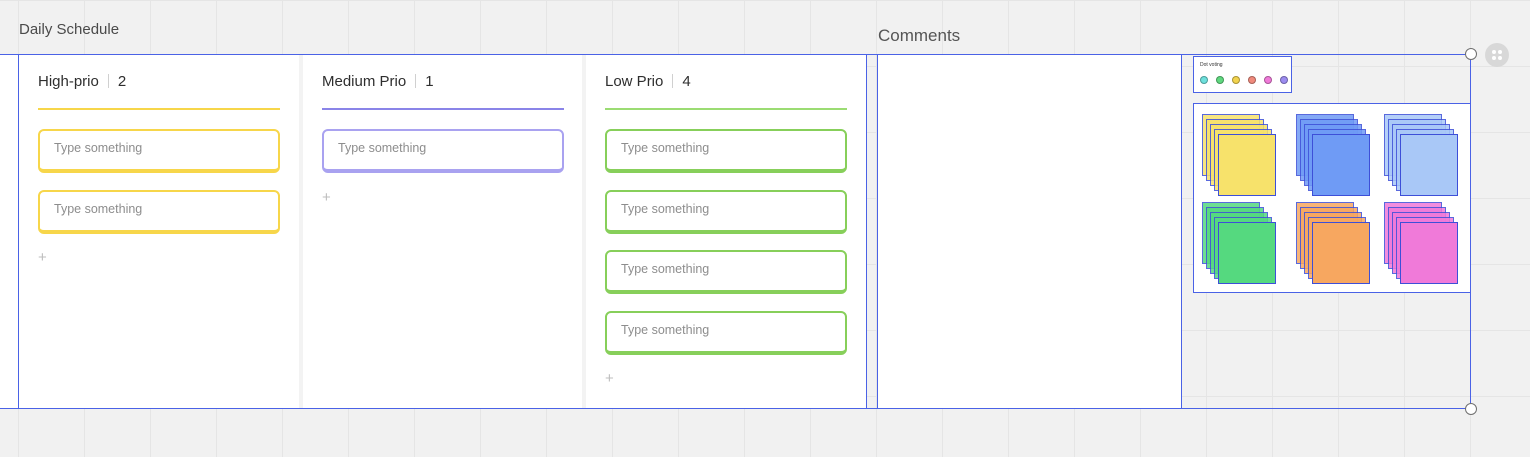  What do you see at coordinates (429, 81) in the screenshot?
I see `column-count: 1` at bounding box center [429, 81].